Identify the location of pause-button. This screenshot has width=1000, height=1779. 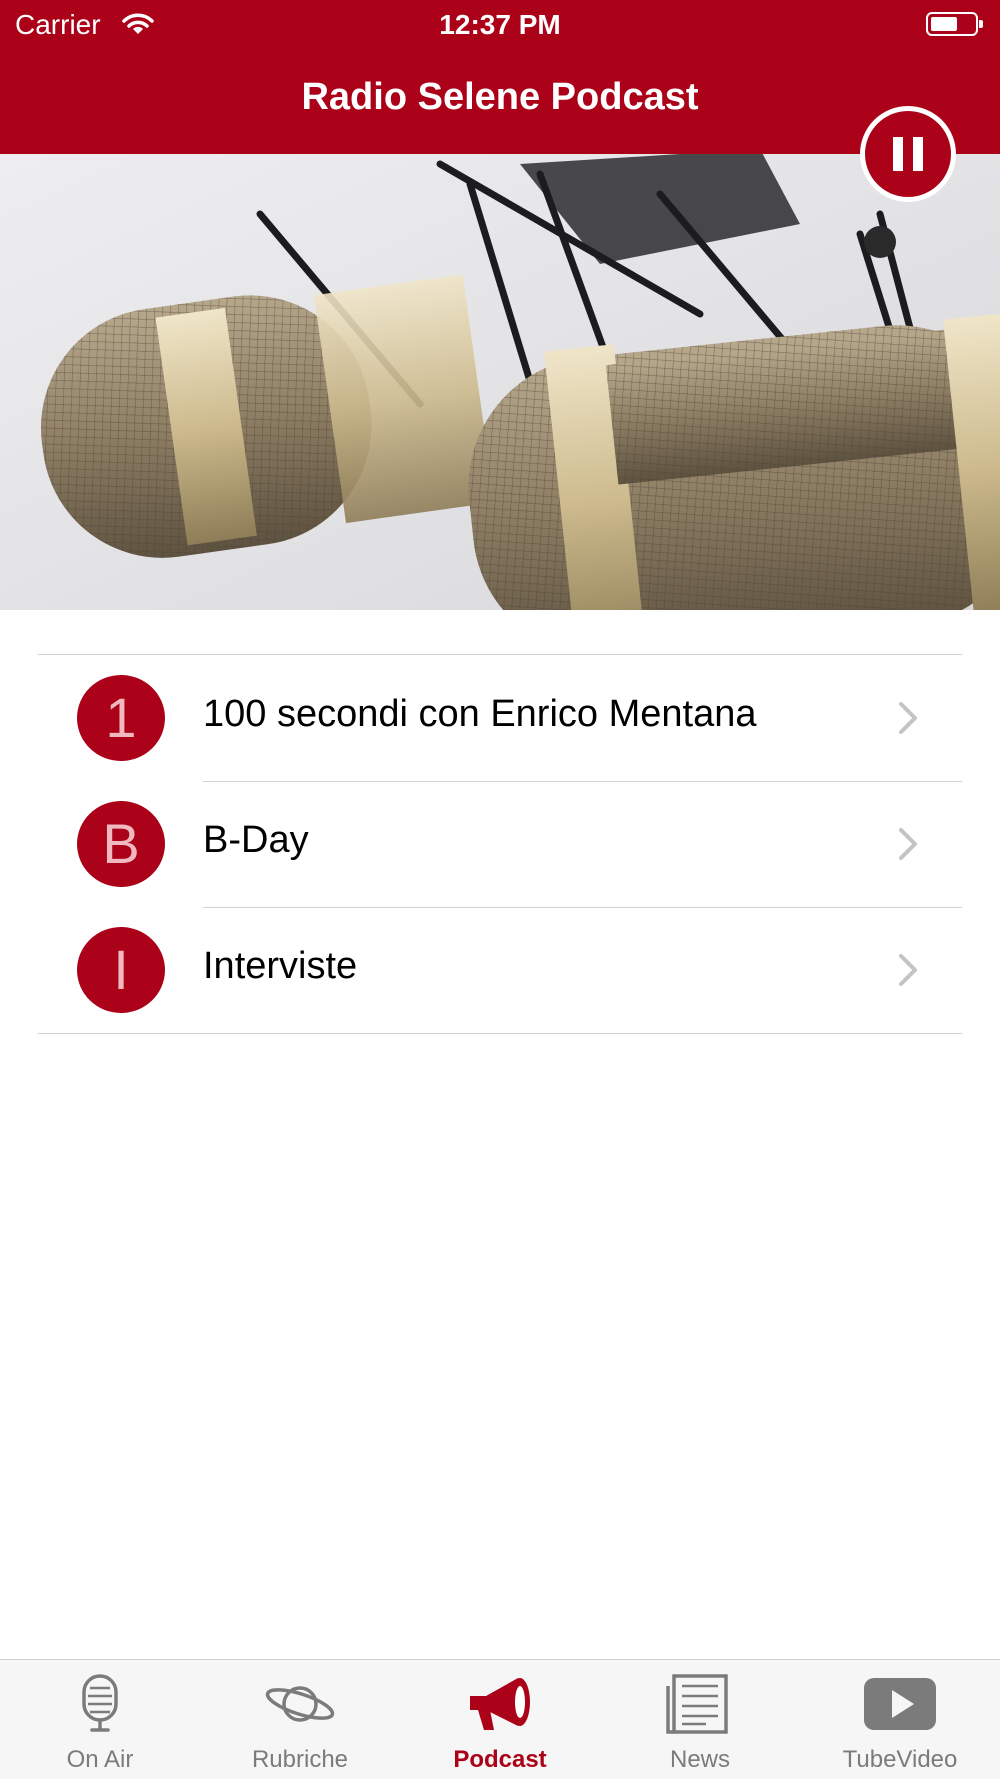
(908, 154).